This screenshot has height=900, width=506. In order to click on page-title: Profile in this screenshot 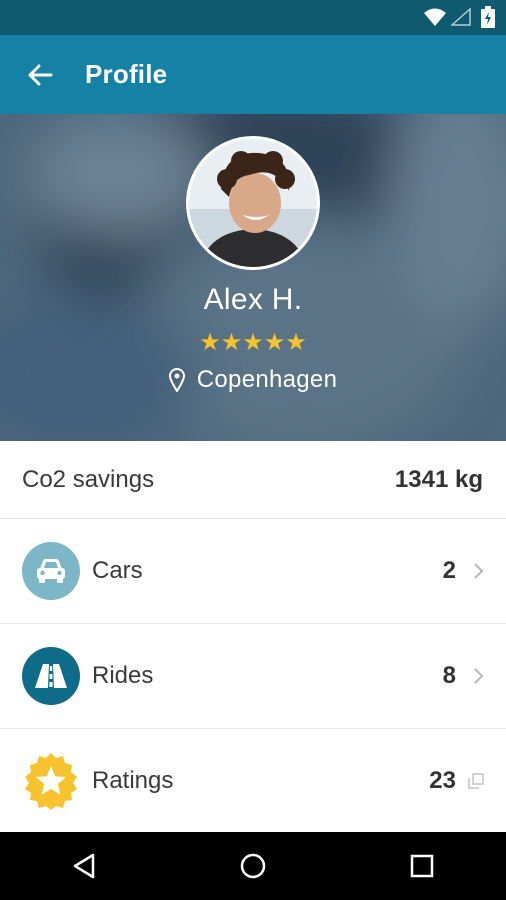, I will do `click(126, 74)`.